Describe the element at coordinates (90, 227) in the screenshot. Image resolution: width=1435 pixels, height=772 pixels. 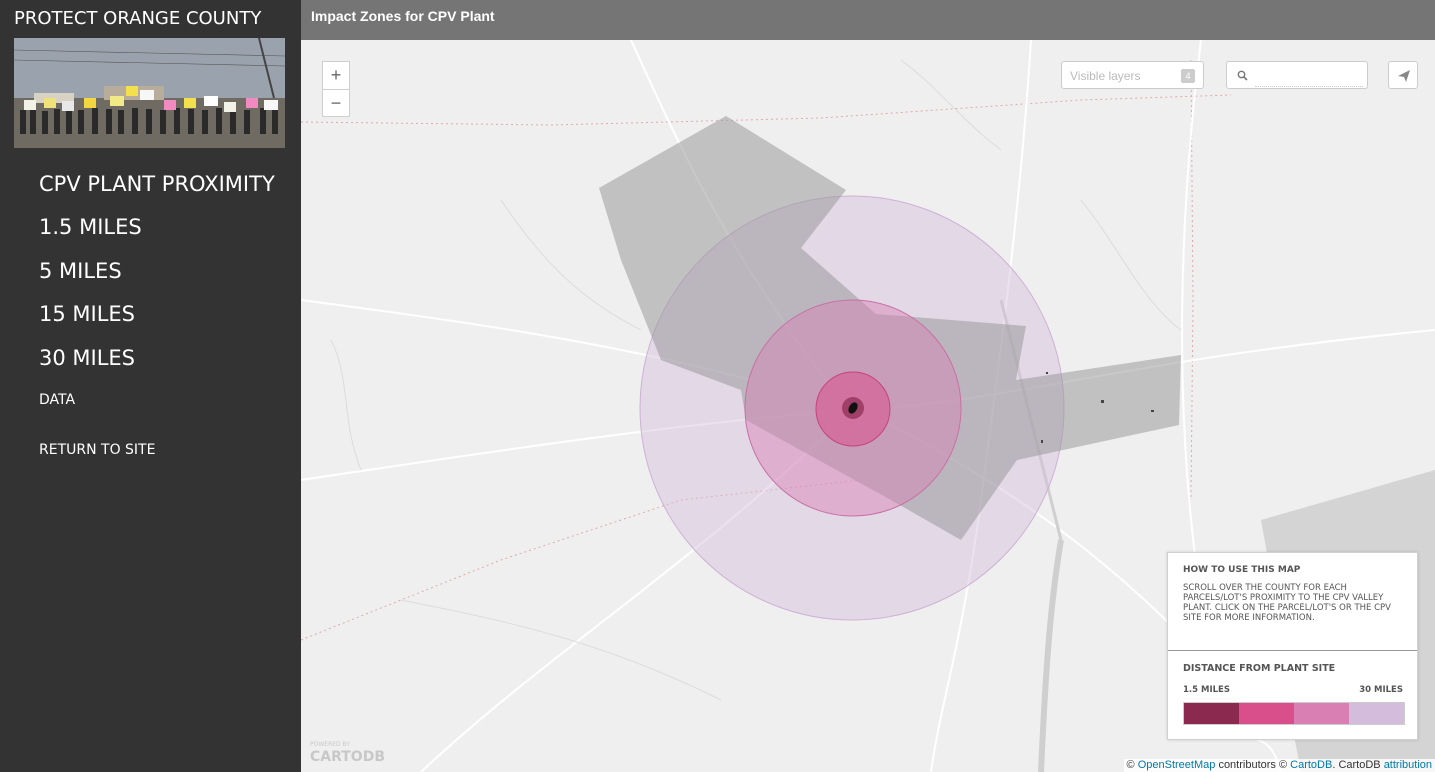
I see `nav-1-5-miles: 1.5 MILES` at that location.